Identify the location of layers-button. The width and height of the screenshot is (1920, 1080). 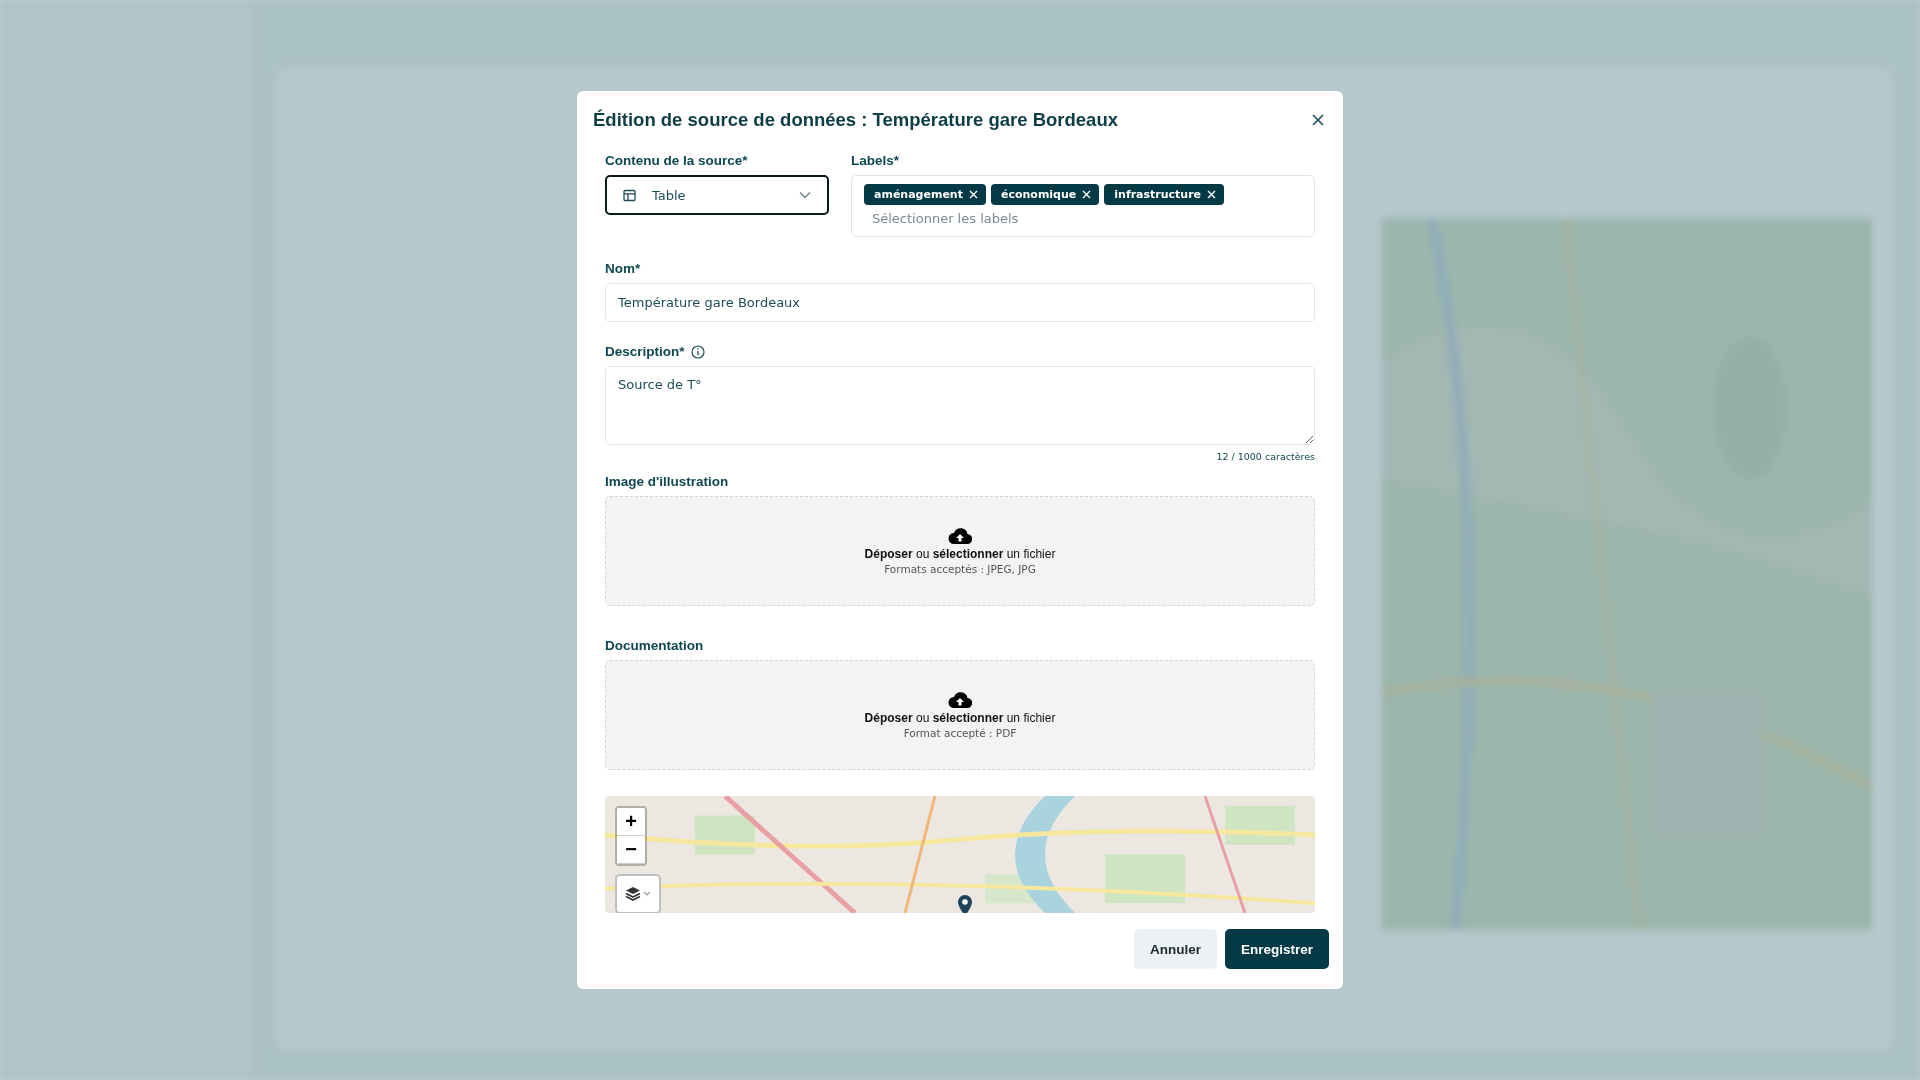
(638, 893).